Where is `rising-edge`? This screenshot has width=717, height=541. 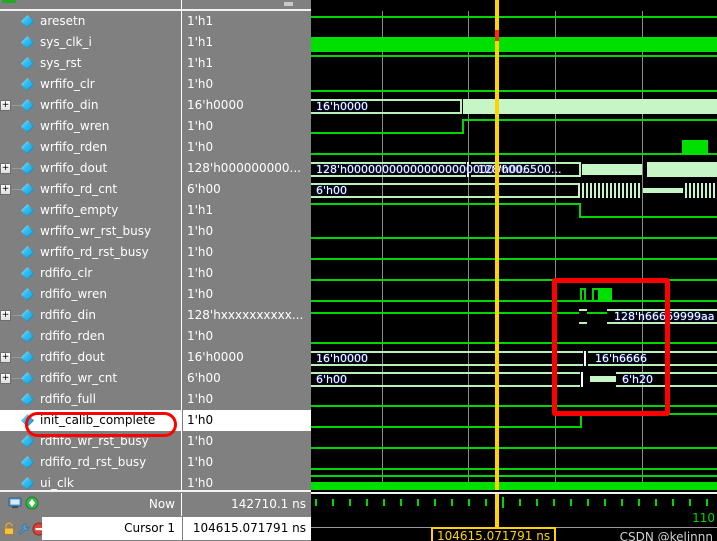
rising-edge is located at coordinates (581, 420).